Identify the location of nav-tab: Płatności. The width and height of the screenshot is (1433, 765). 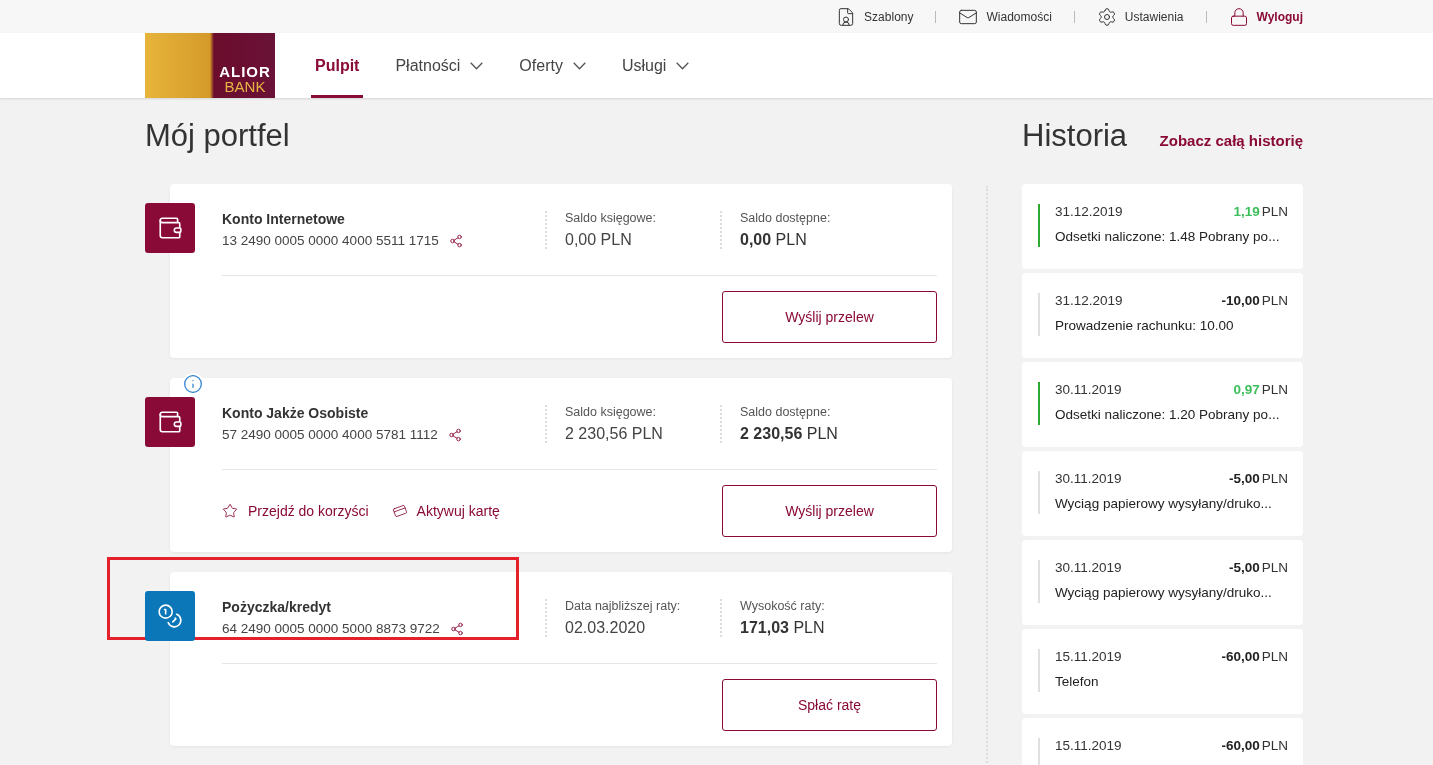
(439, 65).